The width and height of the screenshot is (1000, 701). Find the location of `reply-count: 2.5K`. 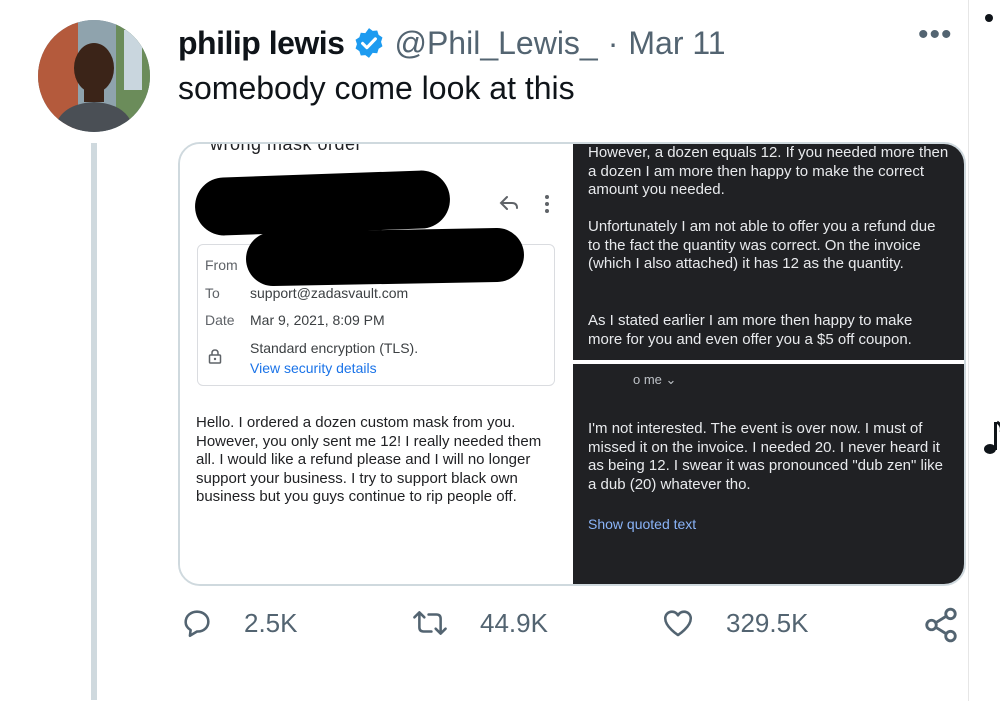

reply-count: 2.5K is located at coordinates (271, 622).